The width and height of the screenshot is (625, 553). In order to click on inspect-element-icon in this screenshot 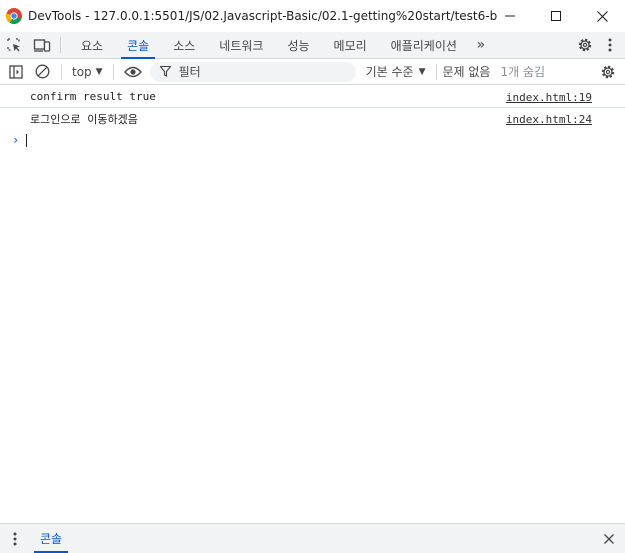, I will do `click(13, 45)`.